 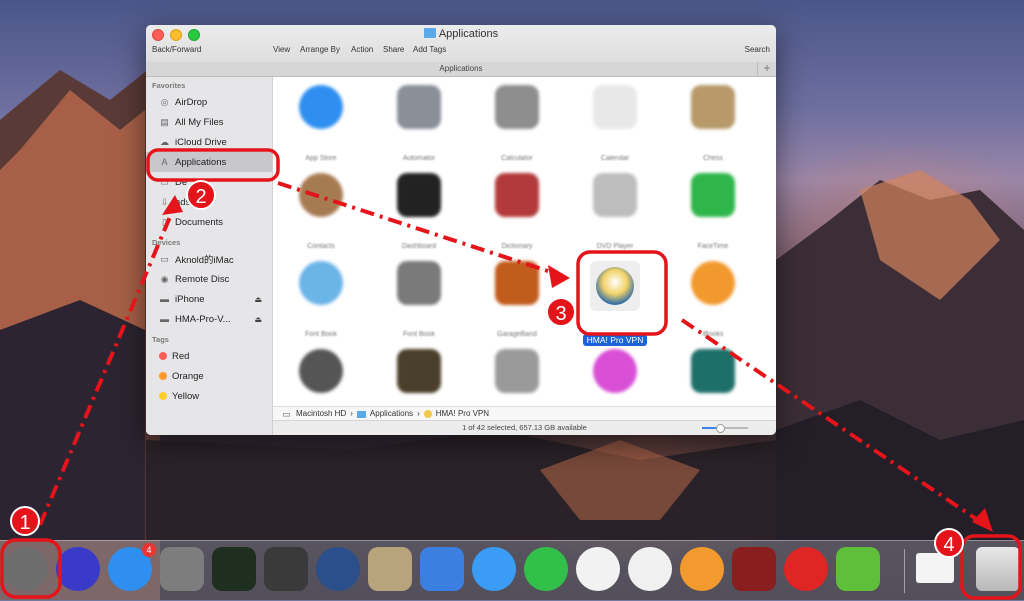 I want to click on sidebar-item-icloud-drive: ☁ iCloud Drive, so click(x=209, y=142).